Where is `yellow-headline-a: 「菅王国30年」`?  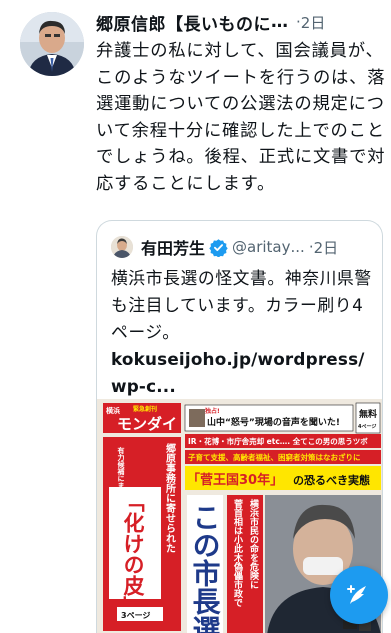 yellow-headline-a: 「菅王国30年」 is located at coordinates (235, 480).